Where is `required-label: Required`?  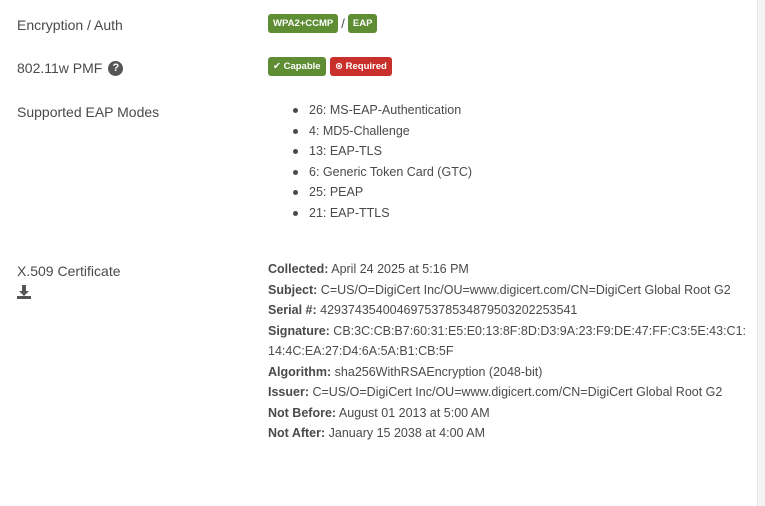 required-label: Required is located at coordinates (366, 66).